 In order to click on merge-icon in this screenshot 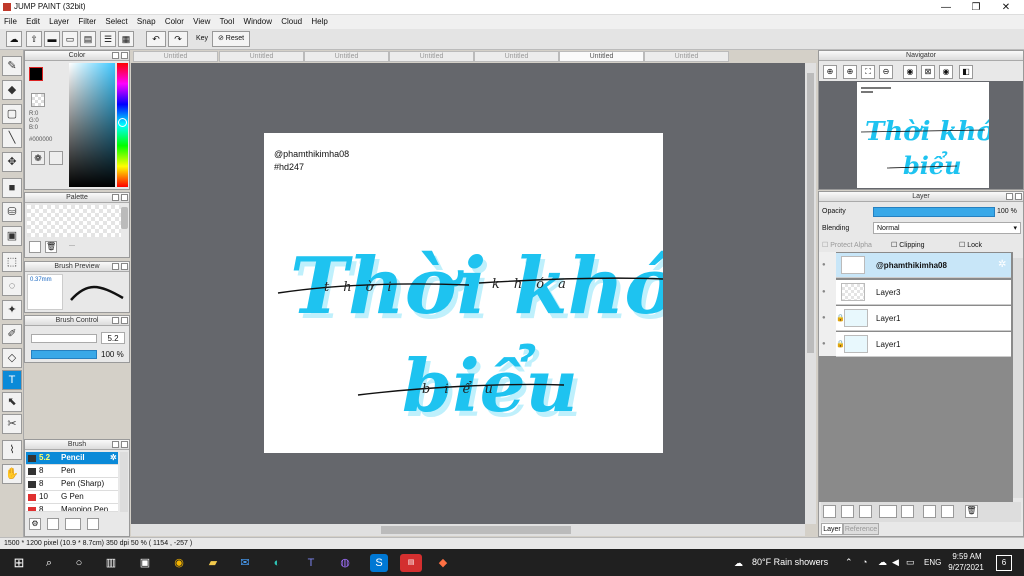, I will do `click(947, 511)`.